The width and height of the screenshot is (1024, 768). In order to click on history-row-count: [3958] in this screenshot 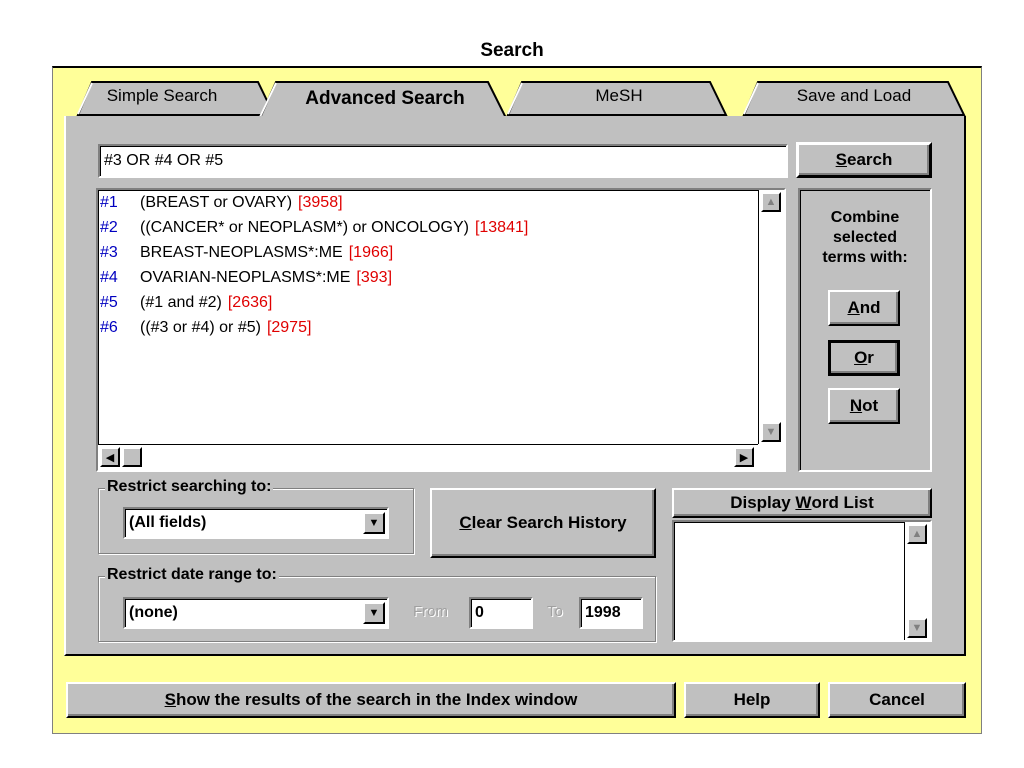, I will do `click(320, 202)`.